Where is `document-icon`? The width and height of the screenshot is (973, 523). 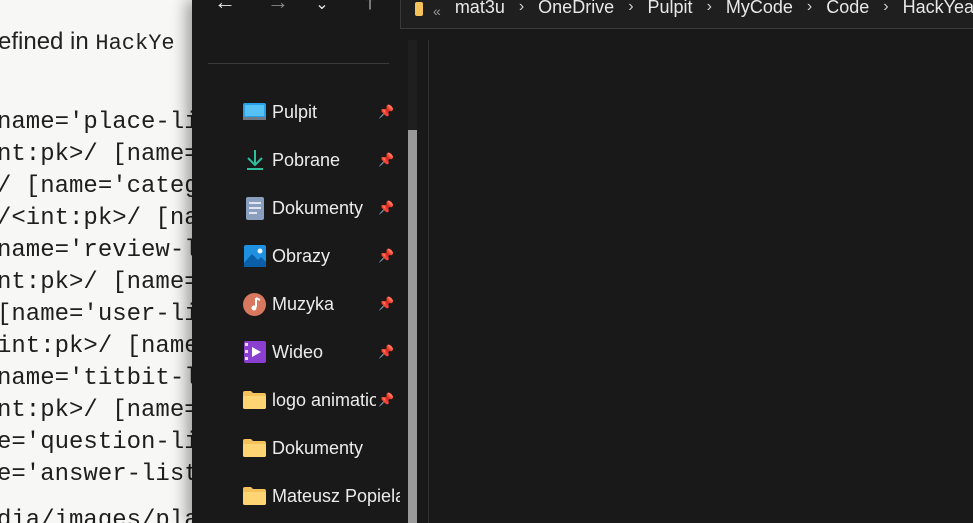 document-icon is located at coordinates (254, 208).